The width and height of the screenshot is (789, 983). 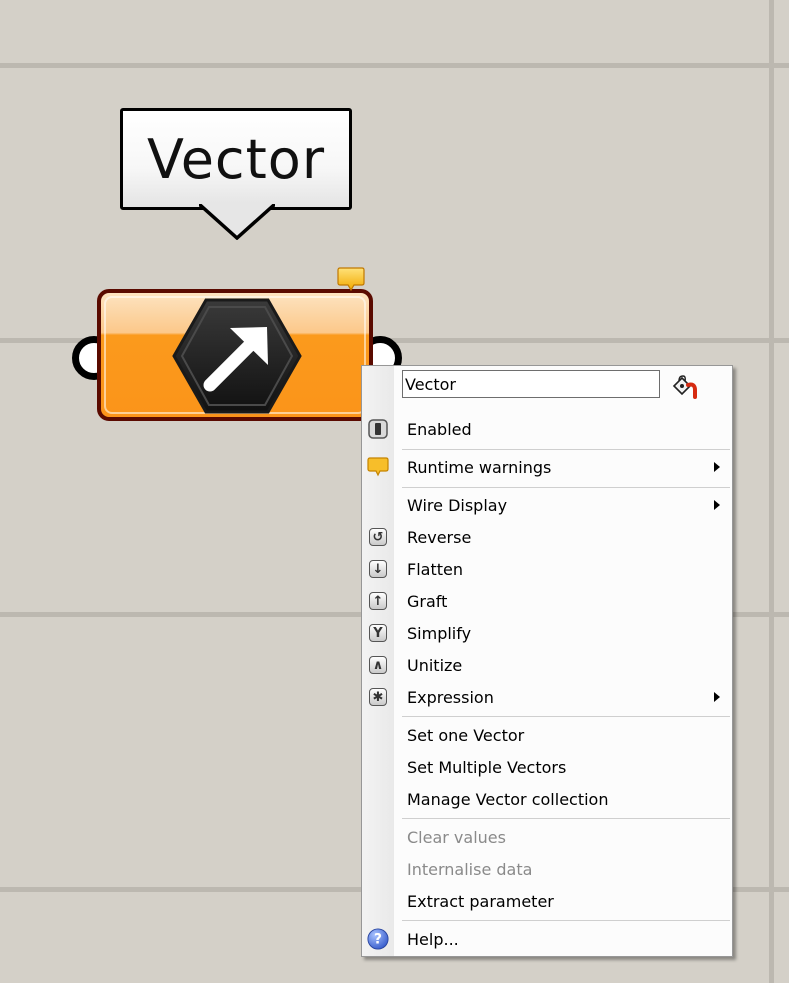 I want to click on flatten-icon: ↓, so click(x=378, y=569).